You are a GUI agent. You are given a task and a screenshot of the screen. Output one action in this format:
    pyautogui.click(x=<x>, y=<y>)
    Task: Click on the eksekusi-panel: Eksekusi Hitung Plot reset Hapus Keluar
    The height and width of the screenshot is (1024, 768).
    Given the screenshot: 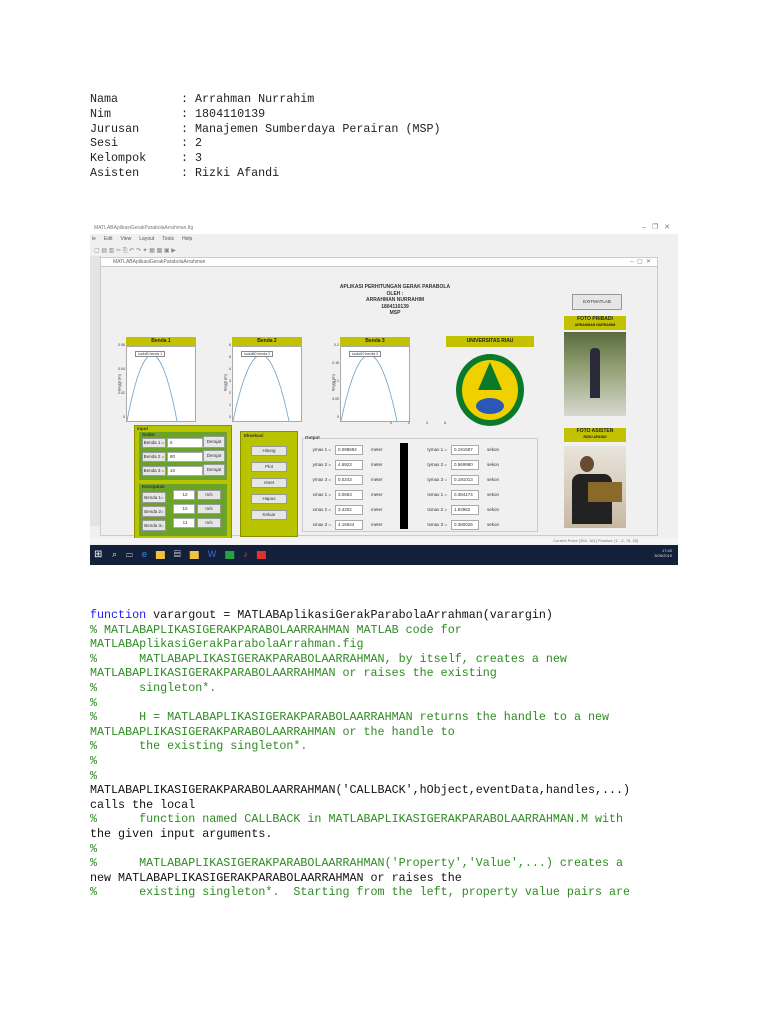 What is the action you would take?
    pyautogui.click(x=269, y=484)
    